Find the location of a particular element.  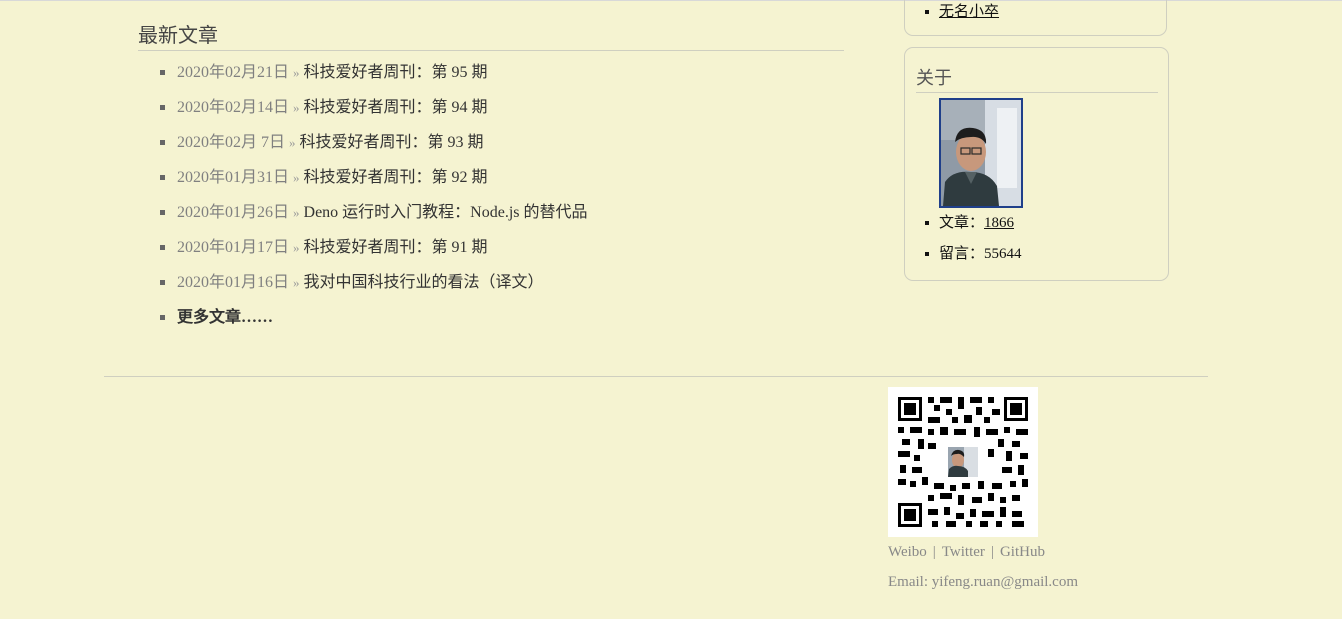

sidebar-previous-list: 无名小卒 is located at coordinates (960, 12).